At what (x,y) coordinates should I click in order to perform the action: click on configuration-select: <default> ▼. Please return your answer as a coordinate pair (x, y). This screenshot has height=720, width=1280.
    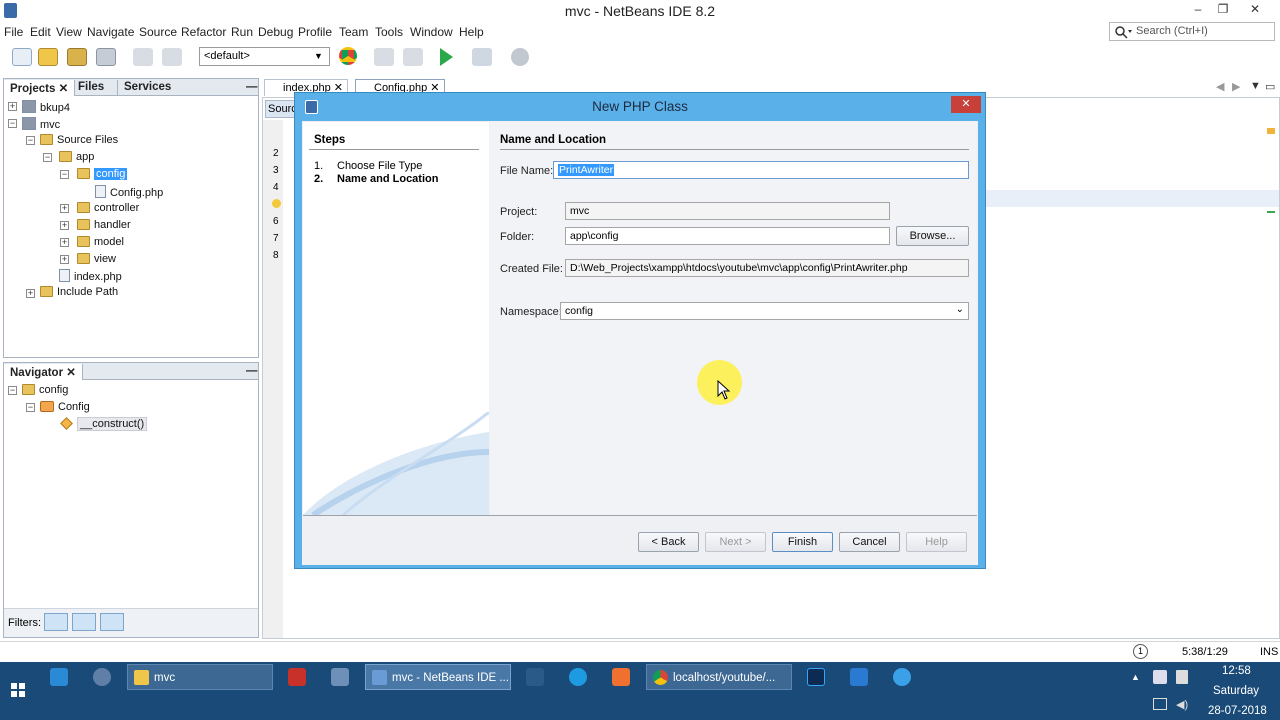
    Looking at the image, I should click on (264, 56).